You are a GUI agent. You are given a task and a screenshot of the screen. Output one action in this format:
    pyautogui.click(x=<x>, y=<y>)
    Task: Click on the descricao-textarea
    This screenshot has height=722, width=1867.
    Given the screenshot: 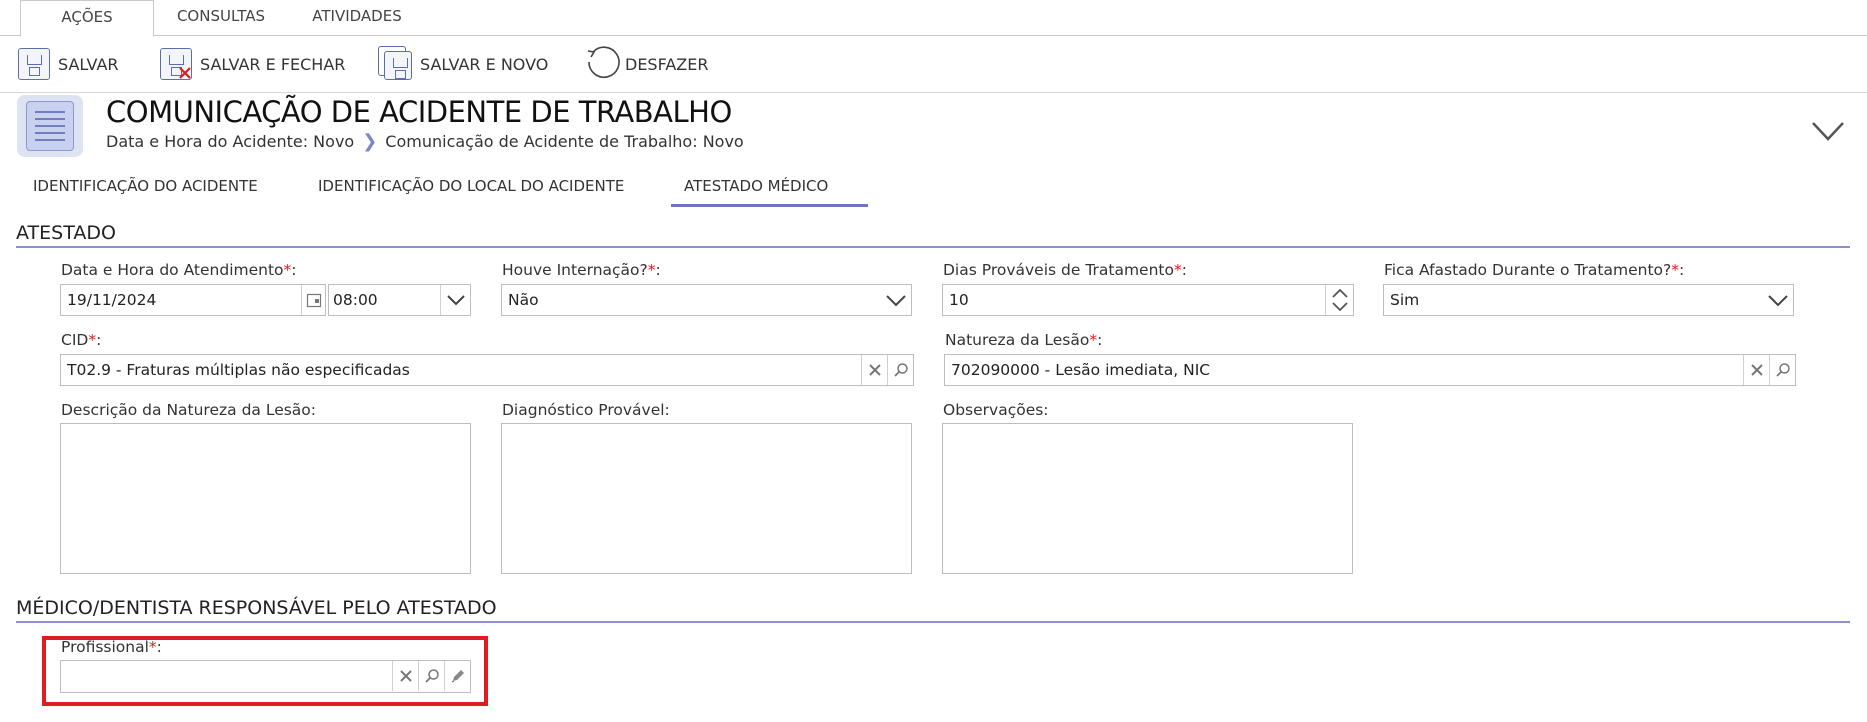 What is the action you would take?
    pyautogui.click(x=265, y=498)
    